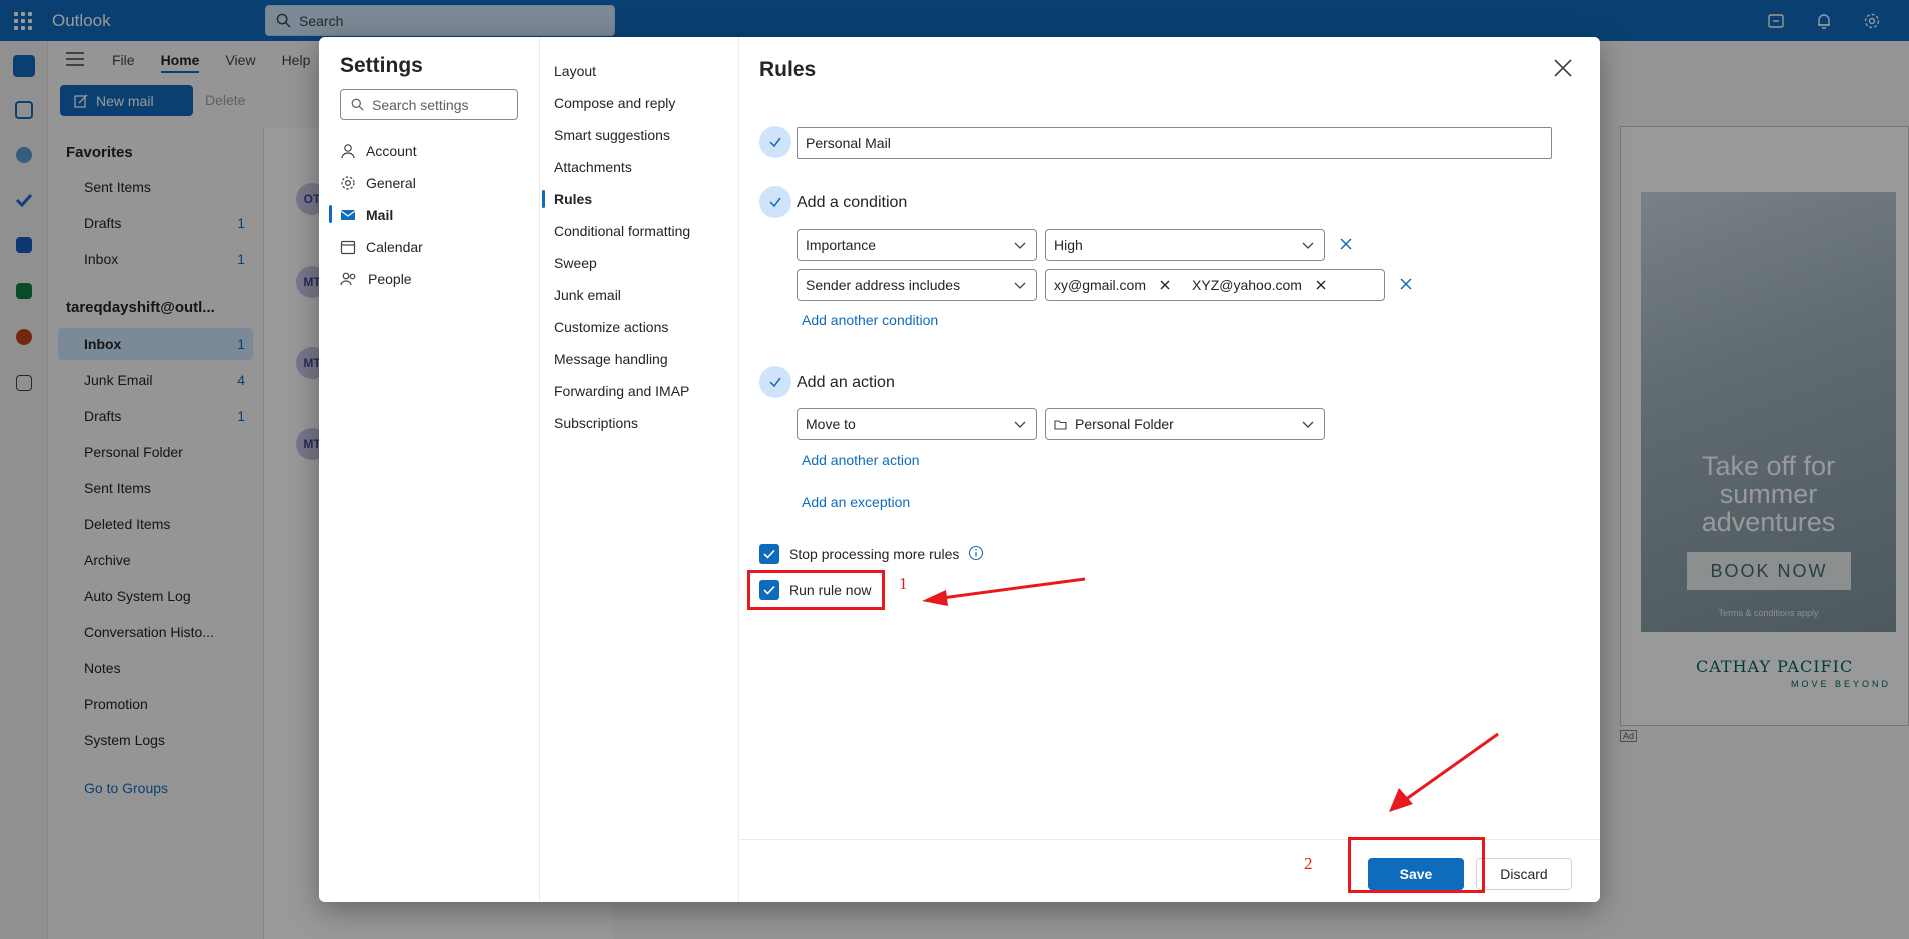 Image resolution: width=1909 pixels, height=939 pixels. I want to click on sub-message-handling: Message handling, so click(611, 359).